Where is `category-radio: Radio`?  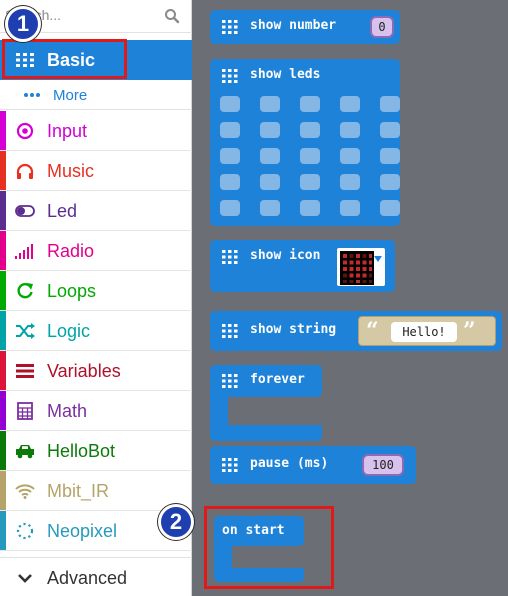 category-radio: Radio is located at coordinates (96, 251).